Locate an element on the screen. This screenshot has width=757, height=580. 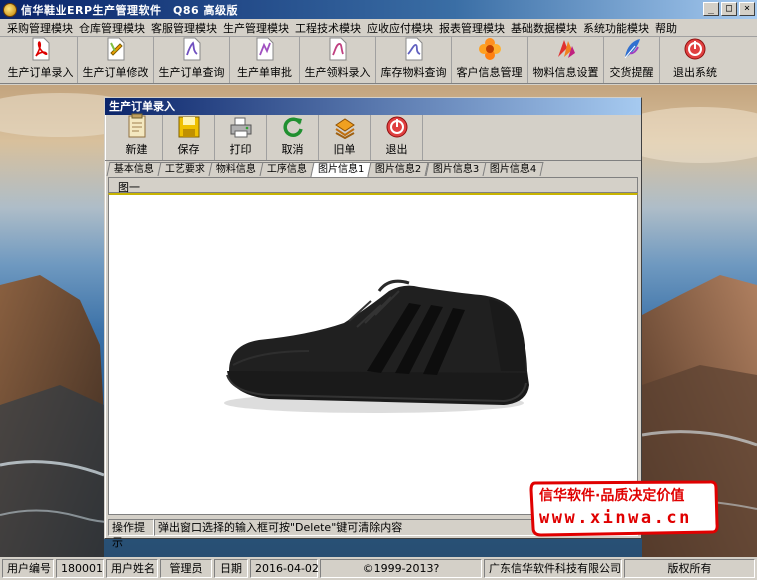
toolbar-order-entry-button: 生产订单录入 is located at coordinates (41, 60).